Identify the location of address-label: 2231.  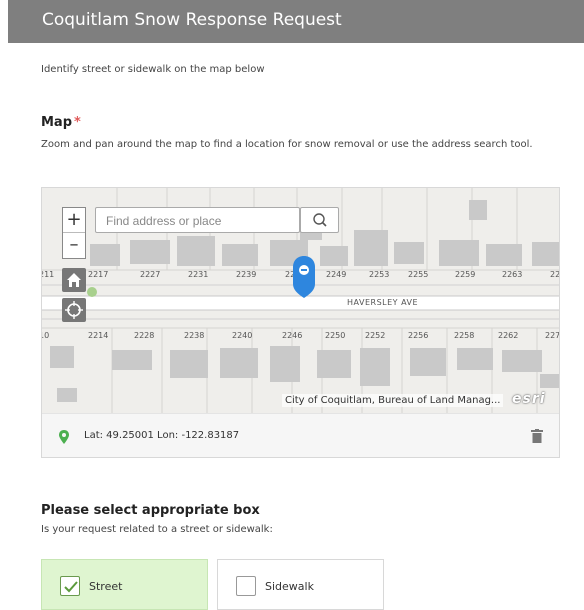
(198, 274).